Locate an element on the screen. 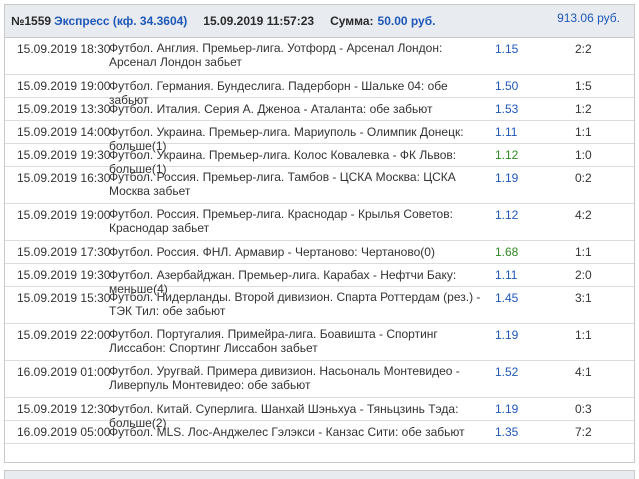 This screenshot has height=479, width=639. bet-win-value: 913.06 руб. is located at coordinates (588, 18).